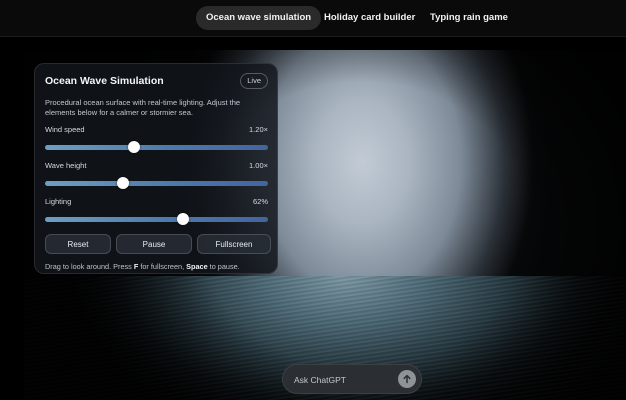 This screenshot has width=626, height=400. Describe the element at coordinates (258, 129) in the screenshot. I see `wind-speed-value: 1.20×` at that location.